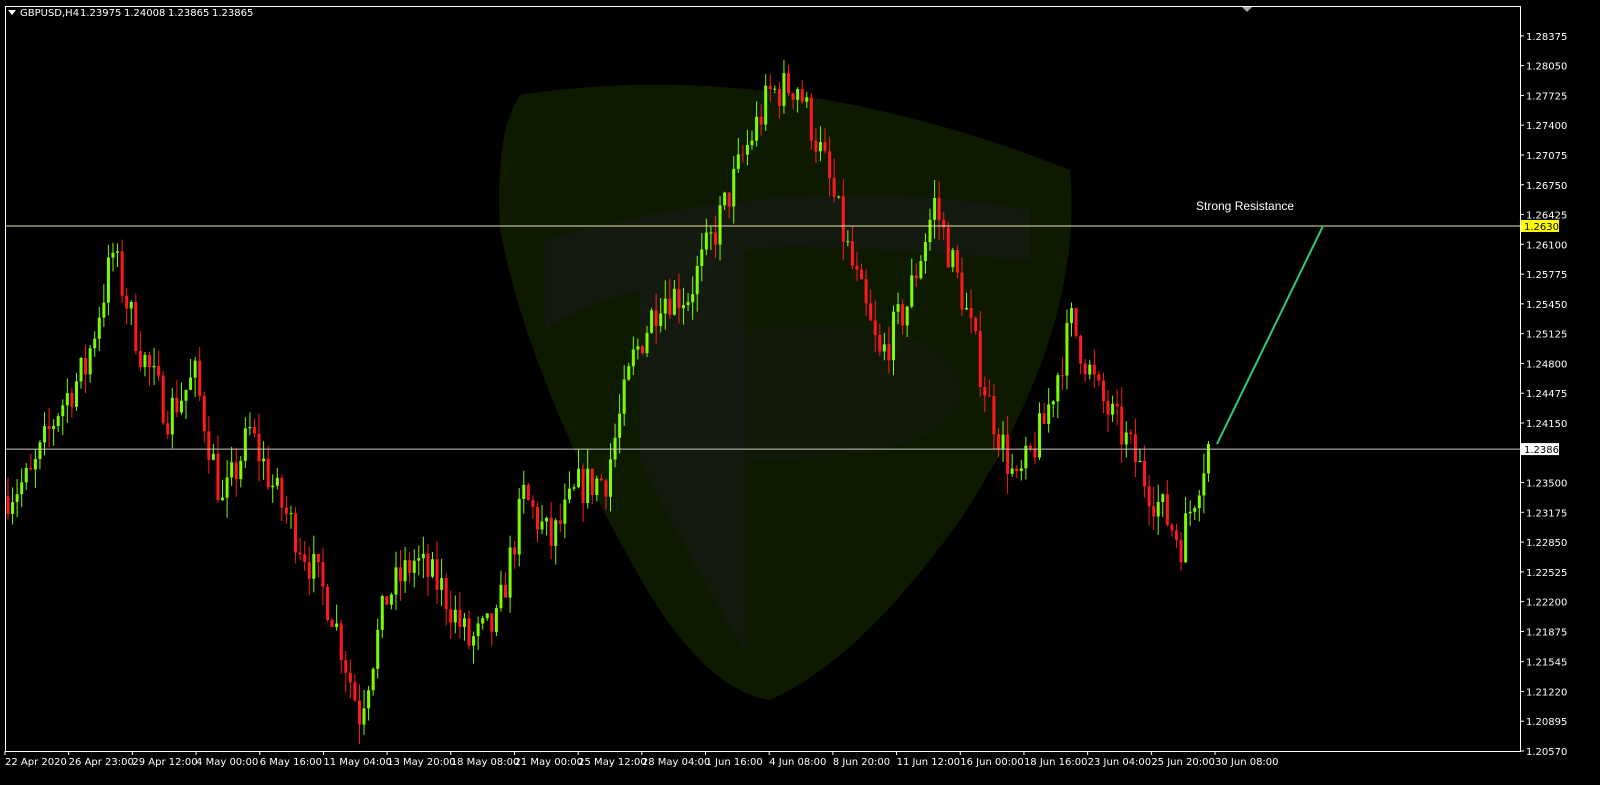 This screenshot has height=785, width=1600. Describe the element at coordinates (861, 762) in the screenshot. I see `time-tick-label: 8 Jun 20:00` at that location.